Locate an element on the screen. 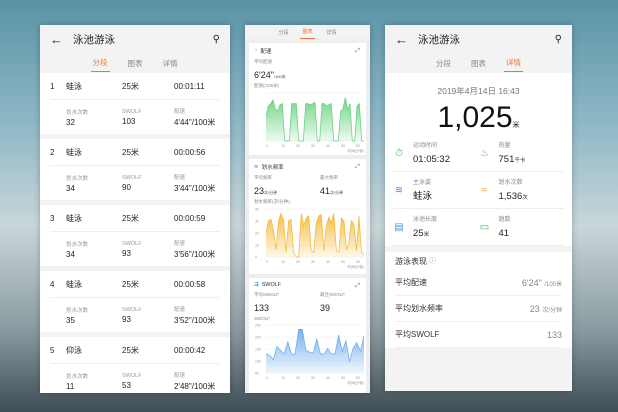 This screenshot has width=618, height=412. pace-value: 2'48"/100米 is located at coordinates (195, 386).